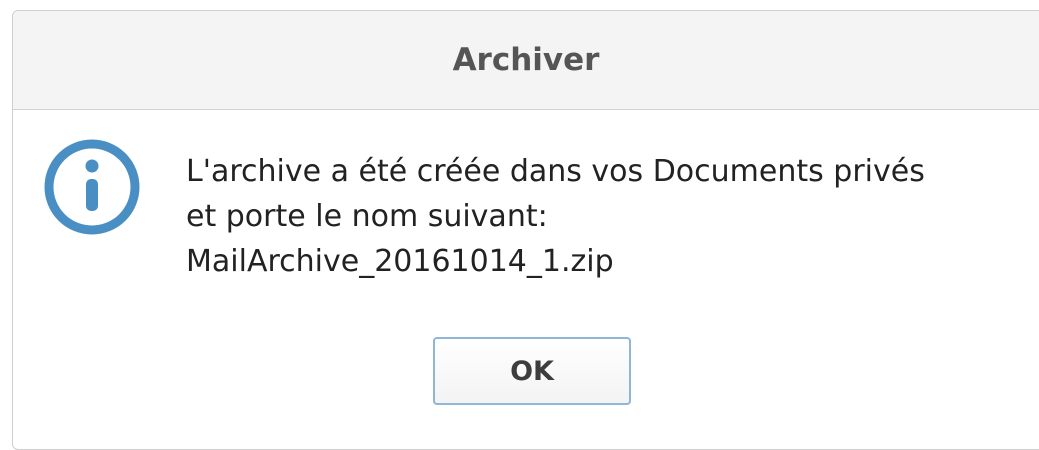 The height and width of the screenshot is (450, 1039). I want to click on dialog-title: Archiver, so click(526, 60).